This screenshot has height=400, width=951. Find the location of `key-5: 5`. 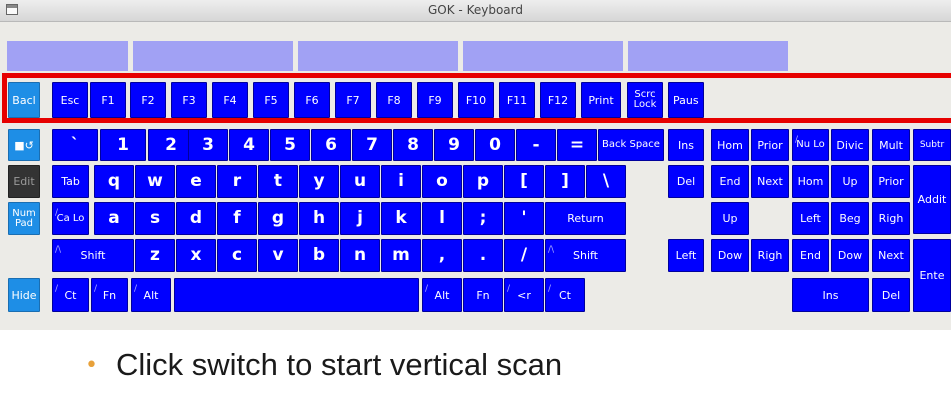

key-5: 5 is located at coordinates (290, 145).